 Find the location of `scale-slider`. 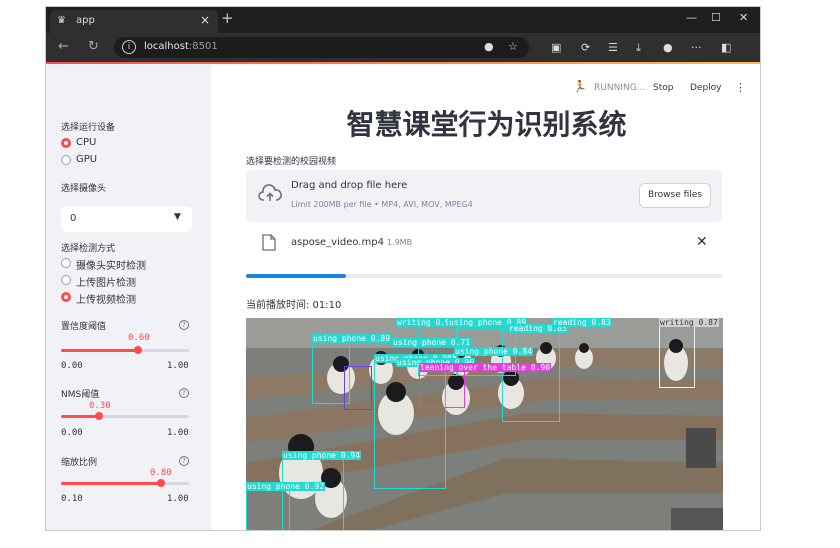

scale-slider is located at coordinates (125, 483).